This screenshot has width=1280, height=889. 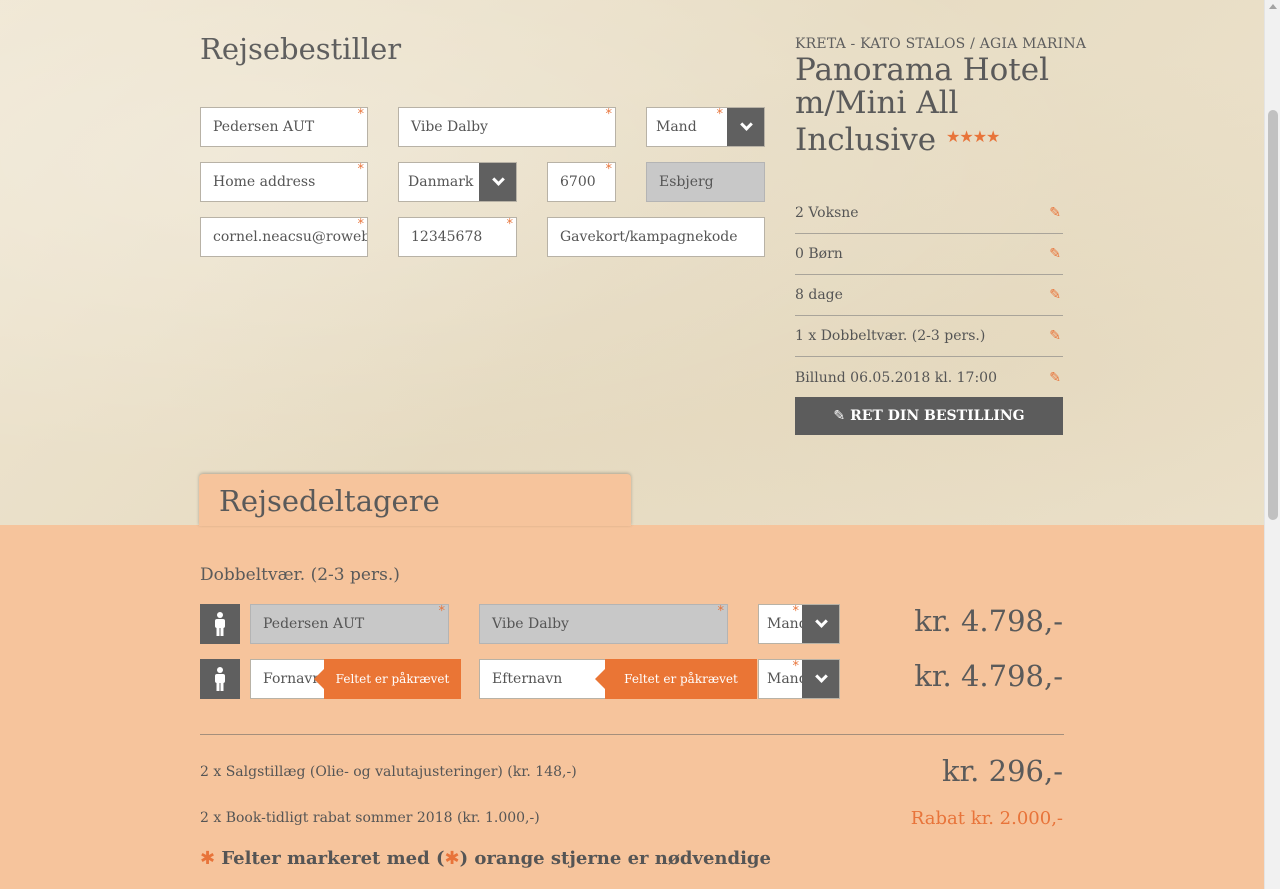 I want to click on first-name-input: Vibe Dalby *, so click(x=507, y=127).